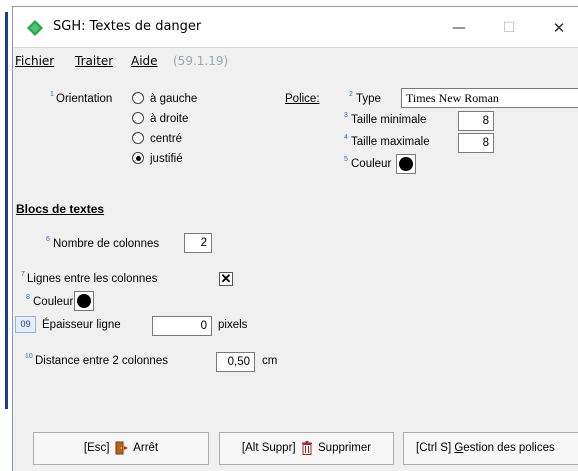 The height and width of the screenshot is (471, 578). What do you see at coordinates (169, 119) in the screenshot?
I see `orientation-option-droite: à droite` at bounding box center [169, 119].